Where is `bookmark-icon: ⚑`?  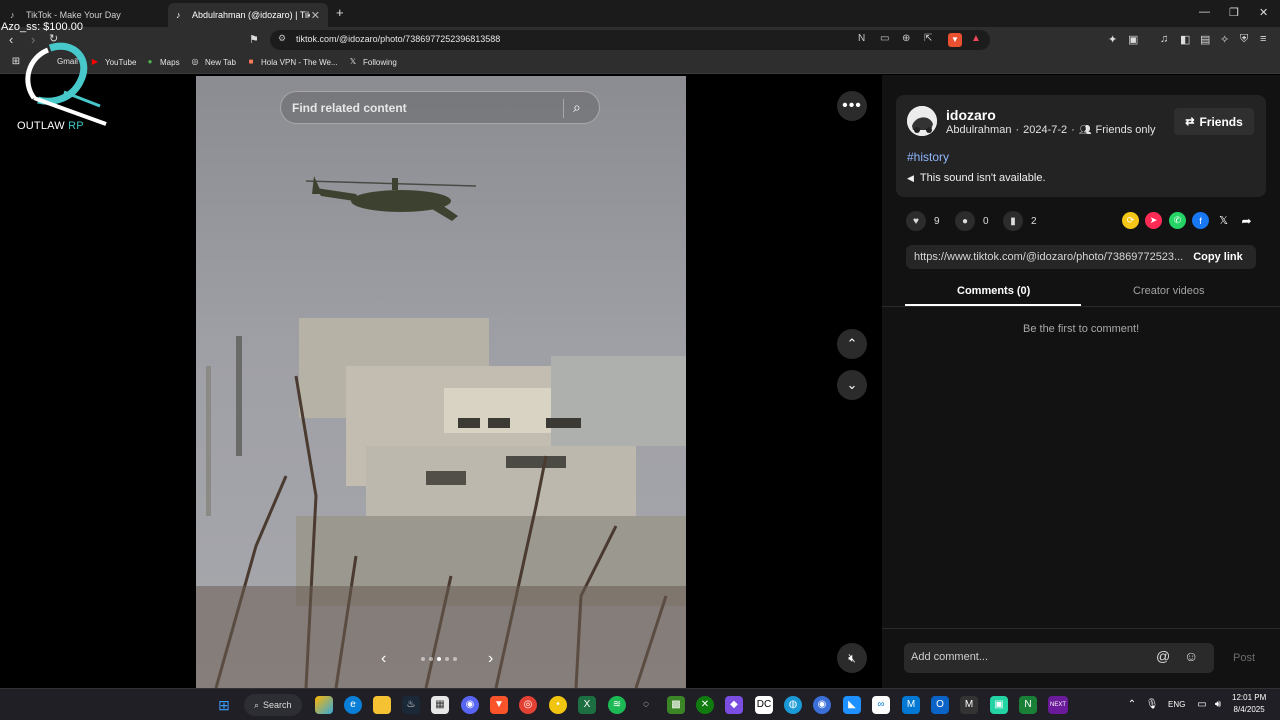 bookmark-icon: ⚑ is located at coordinates (254, 39).